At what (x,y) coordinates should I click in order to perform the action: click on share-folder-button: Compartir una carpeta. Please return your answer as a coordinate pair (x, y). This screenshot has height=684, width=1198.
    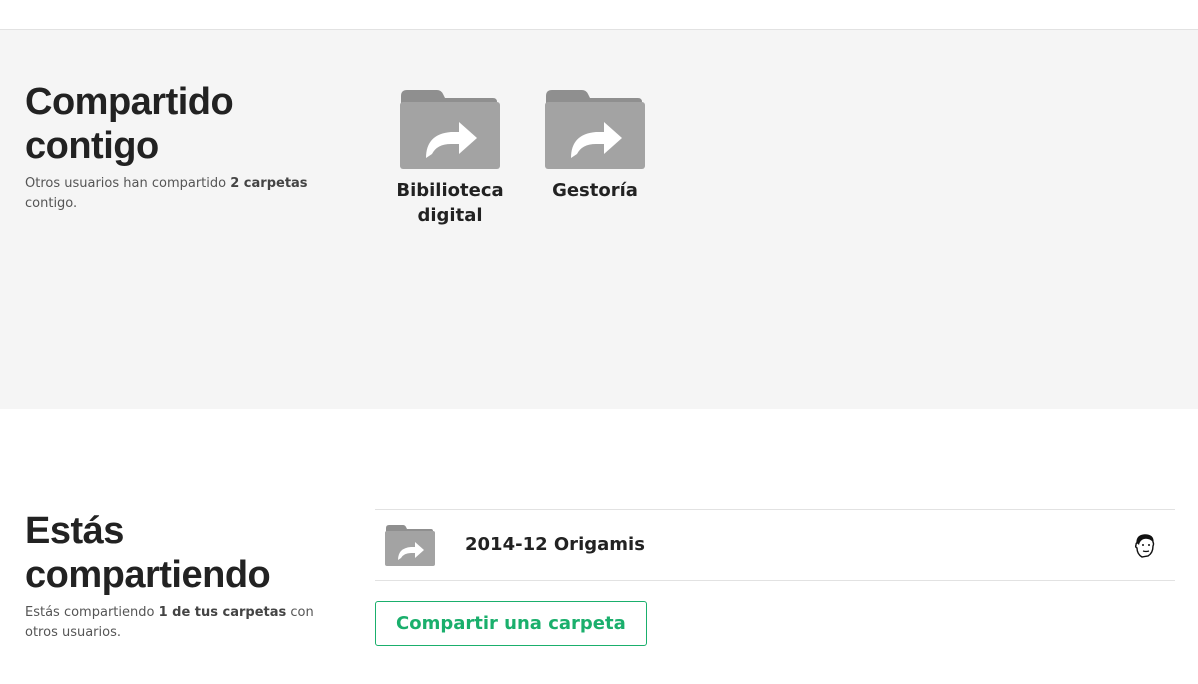
    Looking at the image, I should click on (511, 623).